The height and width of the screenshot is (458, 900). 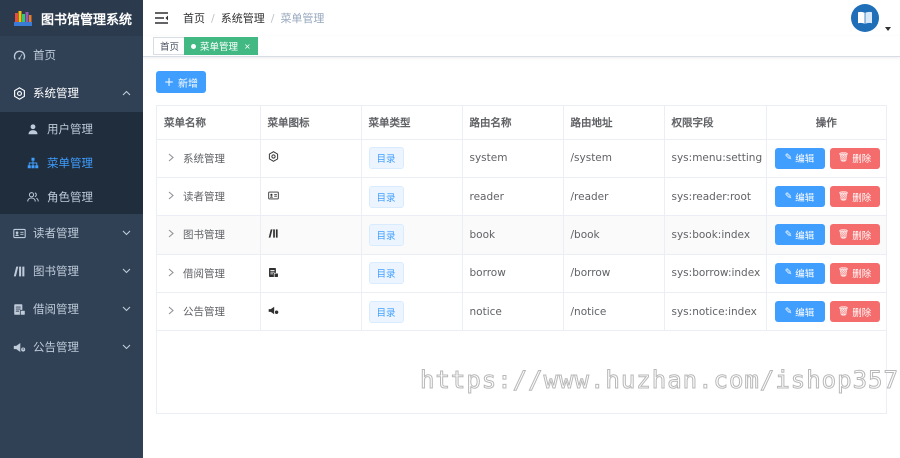 What do you see at coordinates (71, 309) in the screenshot?
I see `sidebar-item-borrow: 借阅管理` at bounding box center [71, 309].